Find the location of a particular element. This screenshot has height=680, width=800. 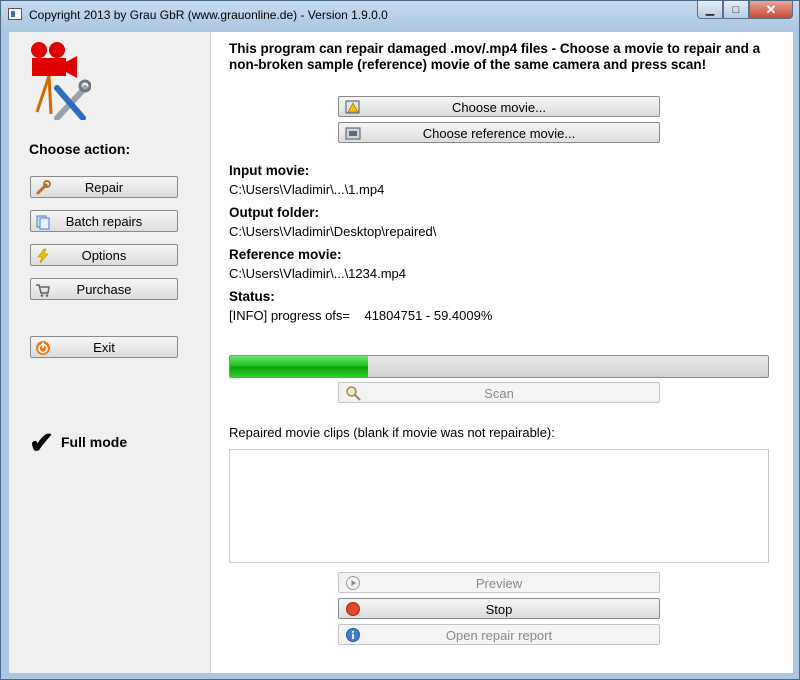

input-movie-value: C:\Users\Vladimir\...\1.mp4 is located at coordinates (307, 189).